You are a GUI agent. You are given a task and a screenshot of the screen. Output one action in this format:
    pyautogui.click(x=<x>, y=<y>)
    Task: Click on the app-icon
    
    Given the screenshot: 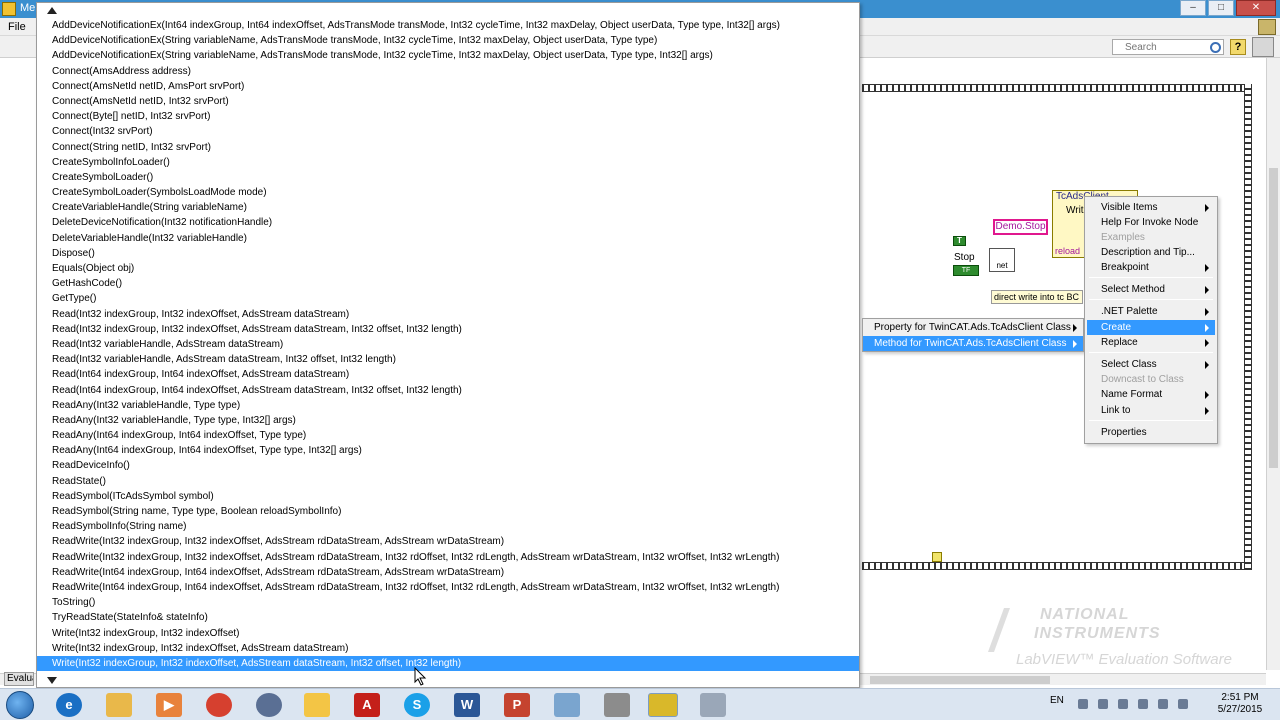 What is the action you would take?
    pyautogui.click(x=269, y=705)
    